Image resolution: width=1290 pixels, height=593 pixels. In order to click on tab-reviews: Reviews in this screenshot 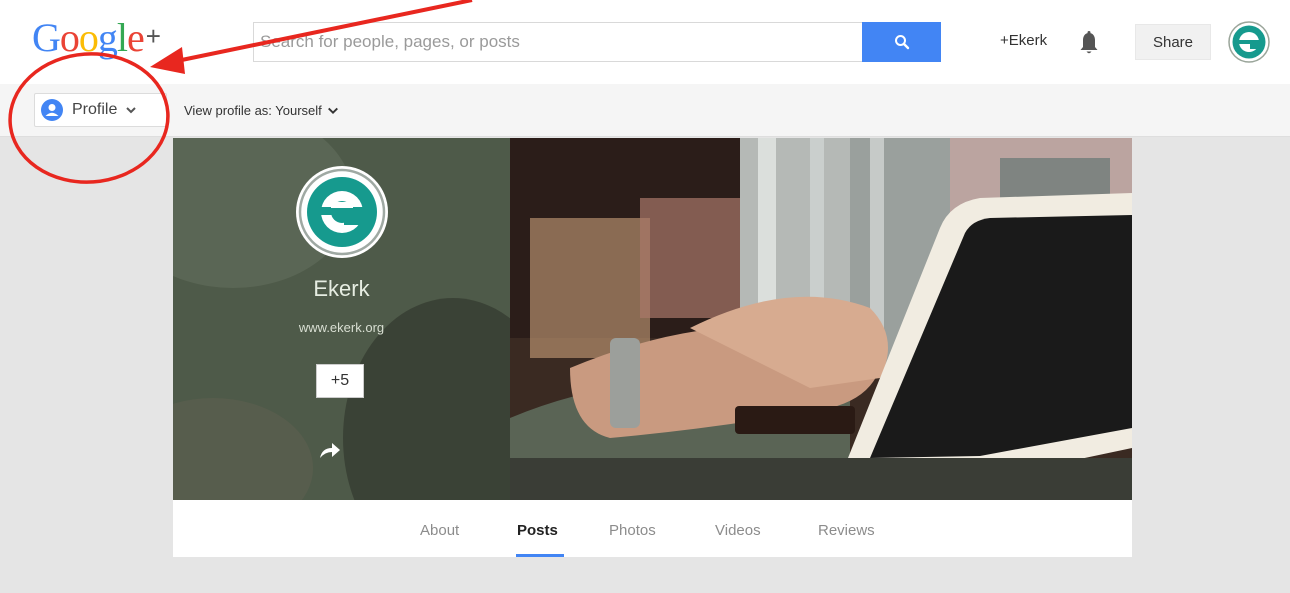, I will do `click(846, 530)`.